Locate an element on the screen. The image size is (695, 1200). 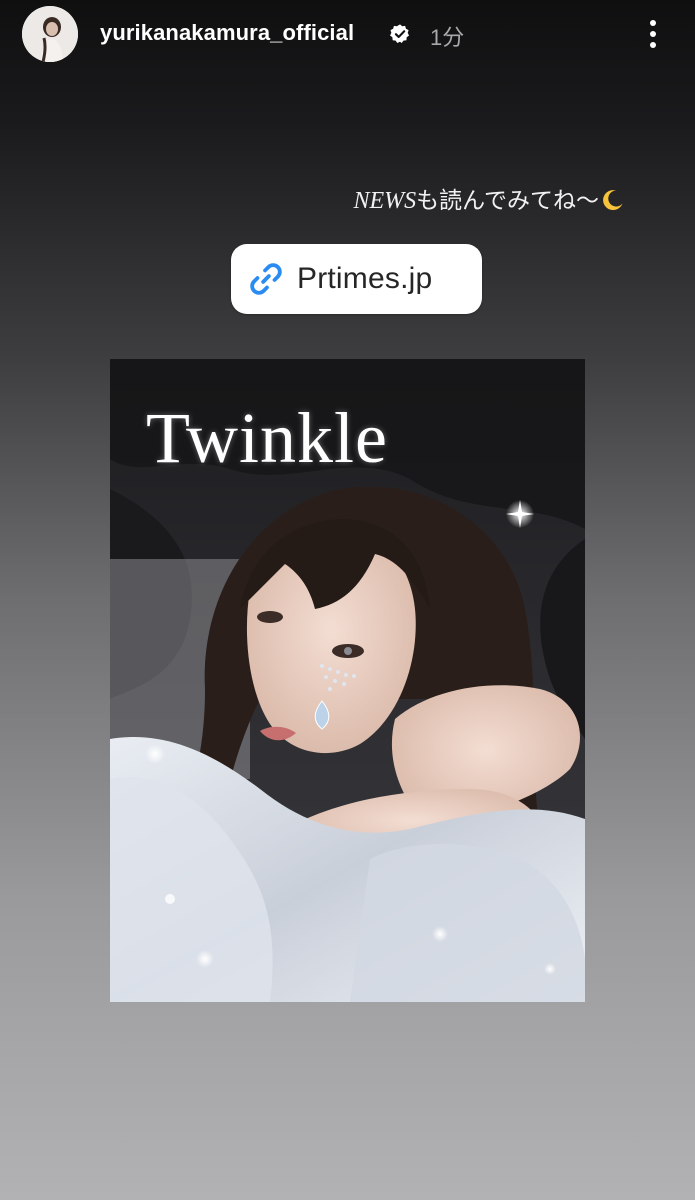
avatar-image is located at coordinates (50, 34).